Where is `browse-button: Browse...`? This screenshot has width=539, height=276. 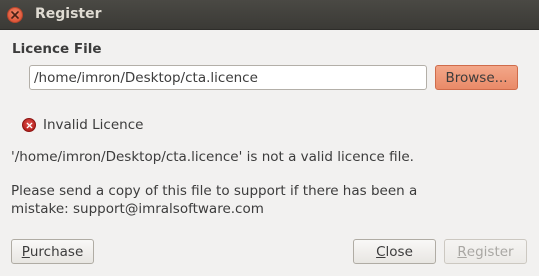
browse-button: Browse... is located at coordinates (476, 77).